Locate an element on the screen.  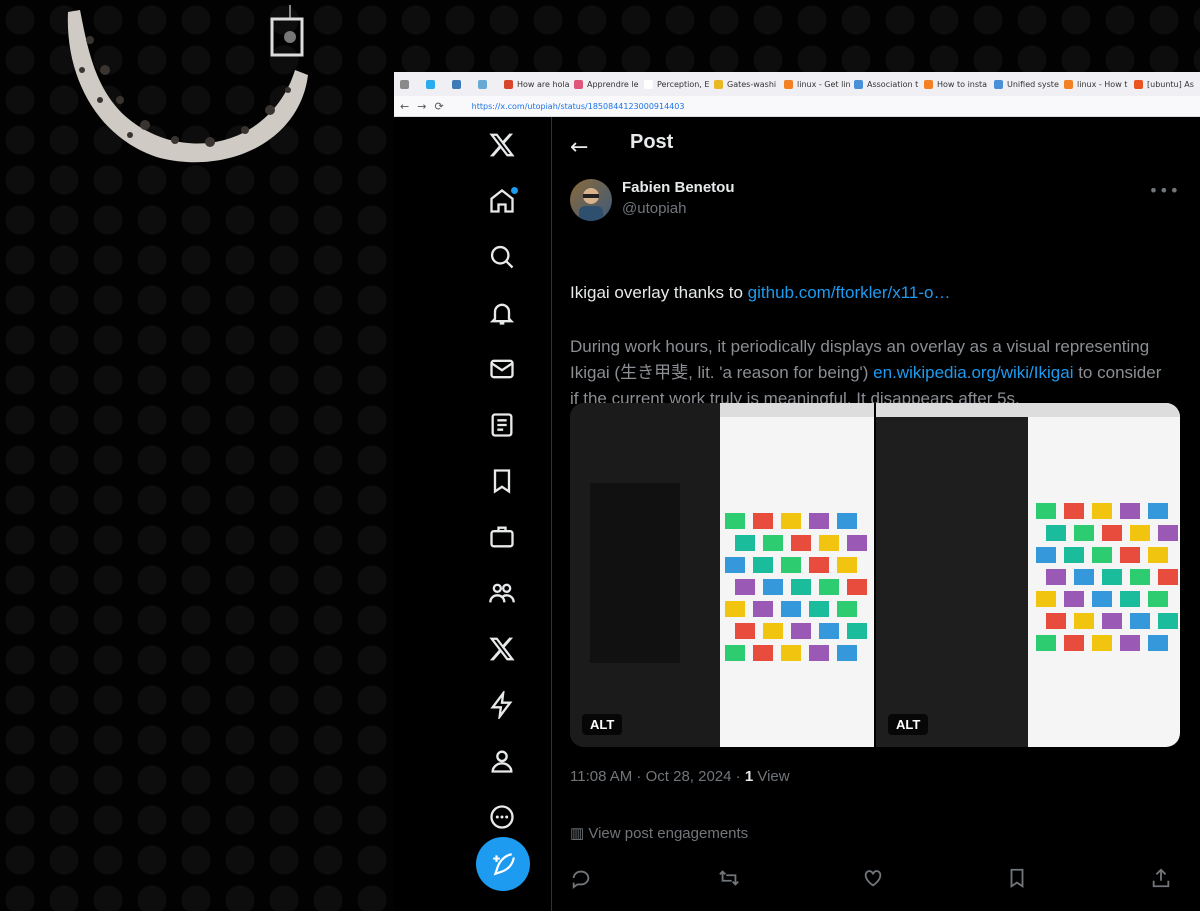
view-engagements-link: ▥ View post engagements is located at coordinates (659, 833).